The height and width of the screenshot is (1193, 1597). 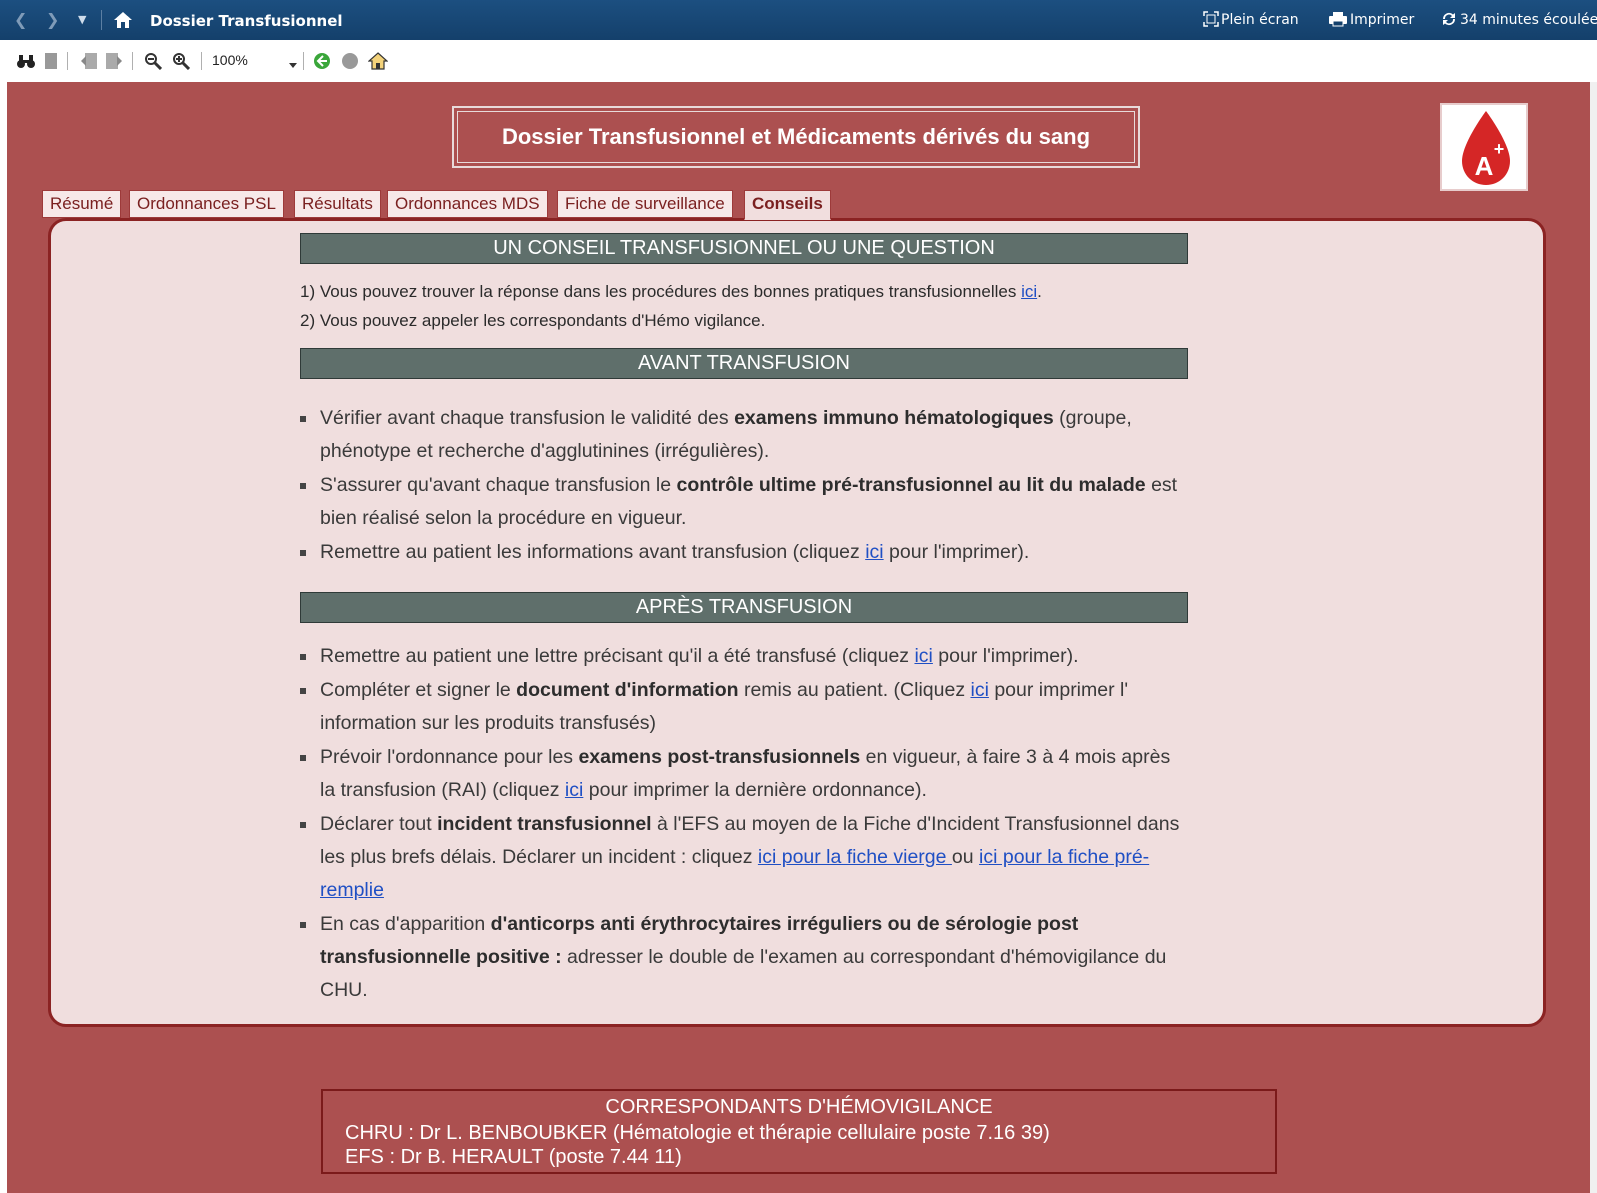 What do you see at coordinates (1593, 637) in the screenshot?
I see `vertical-scrollbar` at bounding box center [1593, 637].